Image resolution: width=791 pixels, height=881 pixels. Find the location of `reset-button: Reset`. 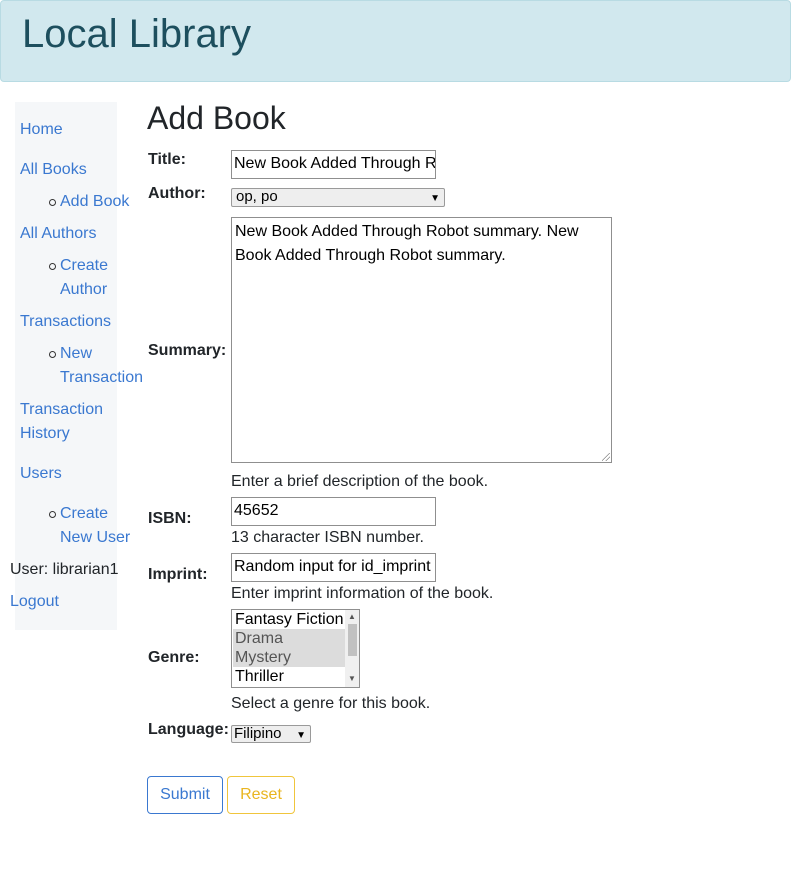

reset-button: Reset is located at coordinates (261, 795).